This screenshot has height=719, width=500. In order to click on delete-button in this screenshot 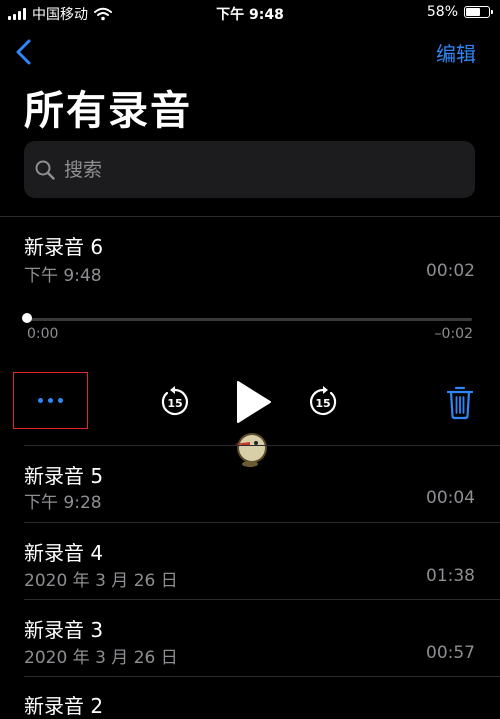, I will do `click(460, 402)`.